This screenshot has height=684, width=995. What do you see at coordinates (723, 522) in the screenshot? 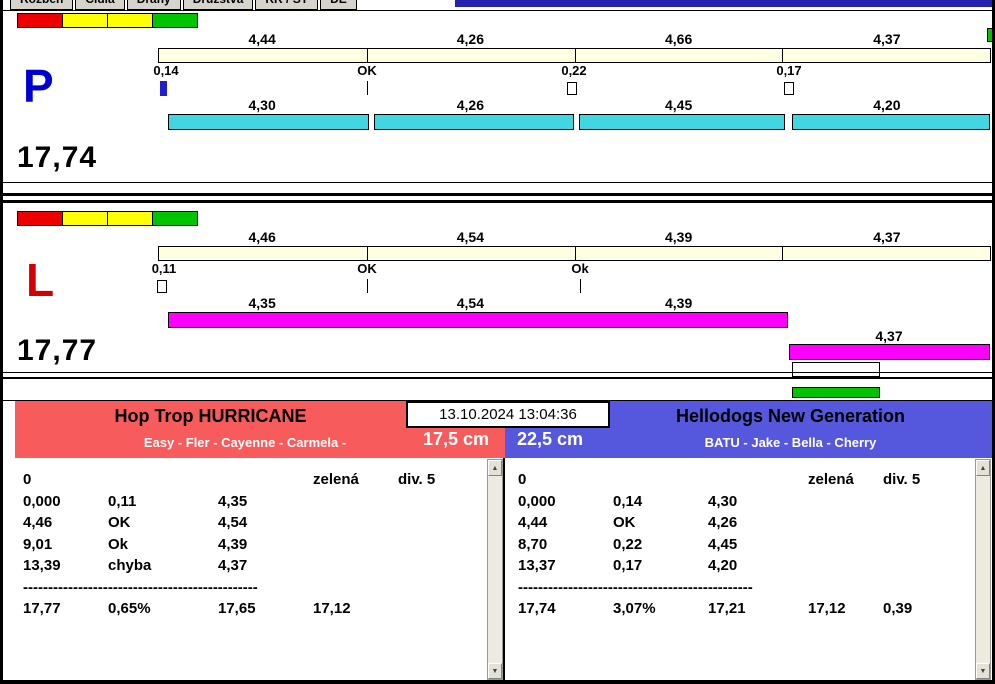
I see `table-cell: 4,26` at bounding box center [723, 522].